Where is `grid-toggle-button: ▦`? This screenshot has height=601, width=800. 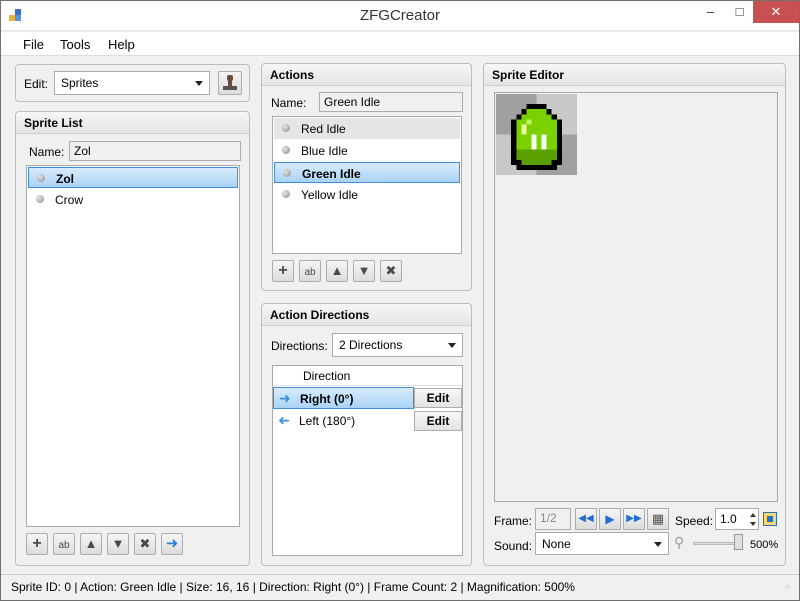
grid-toggle-button: ▦ is located at coordinates (658, 519).